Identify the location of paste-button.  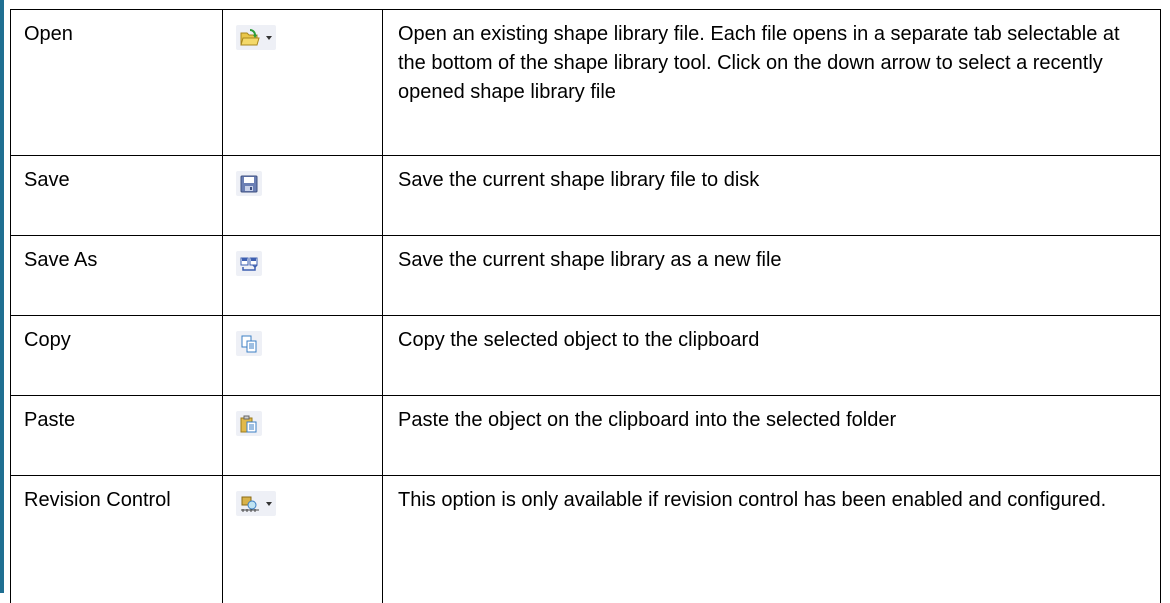
(249, 423).